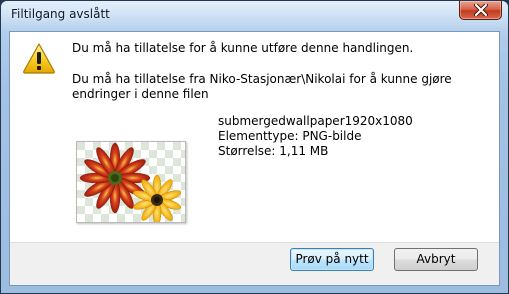 The height and width of the screenshot is (294, 509). What do you see at coordinates (290, 136) in the screenshot?
I see `file-type: Elementtype: PNG-bilde` at bounding box center [290, 136].